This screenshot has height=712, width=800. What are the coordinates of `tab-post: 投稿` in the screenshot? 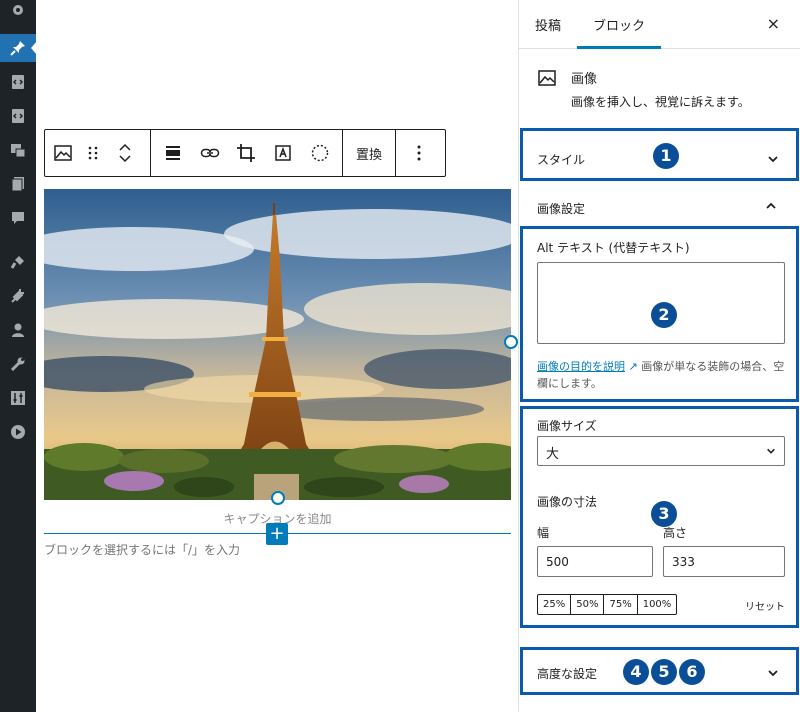 It's located at (548, 24).